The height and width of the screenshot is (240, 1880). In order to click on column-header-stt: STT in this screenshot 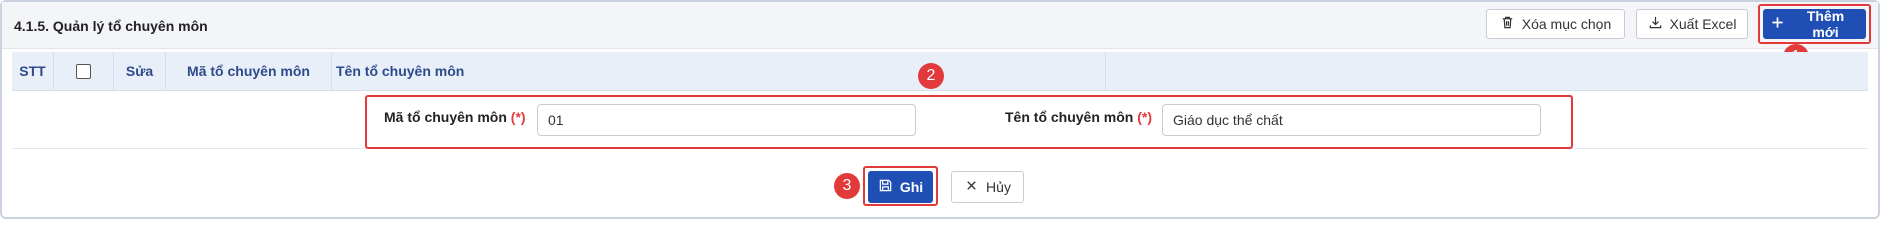, I will do `click(33, 71)`.